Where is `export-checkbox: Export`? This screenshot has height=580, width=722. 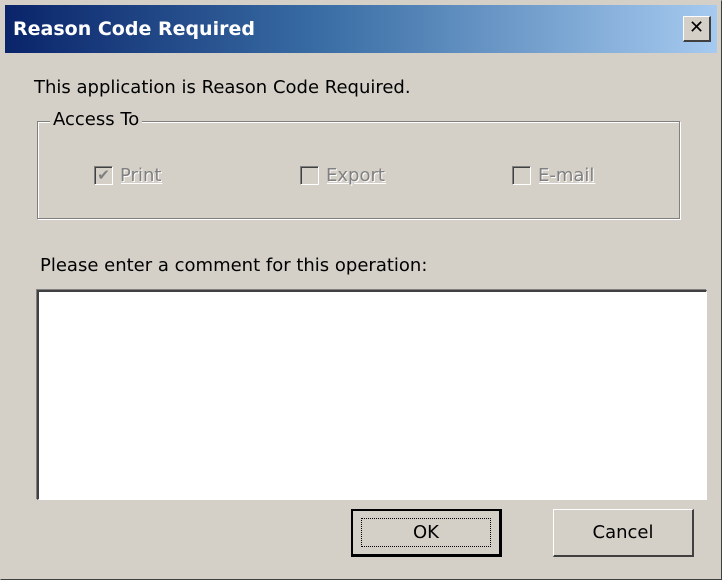 export-checkbox: Export is located at coordinates (342, 175).